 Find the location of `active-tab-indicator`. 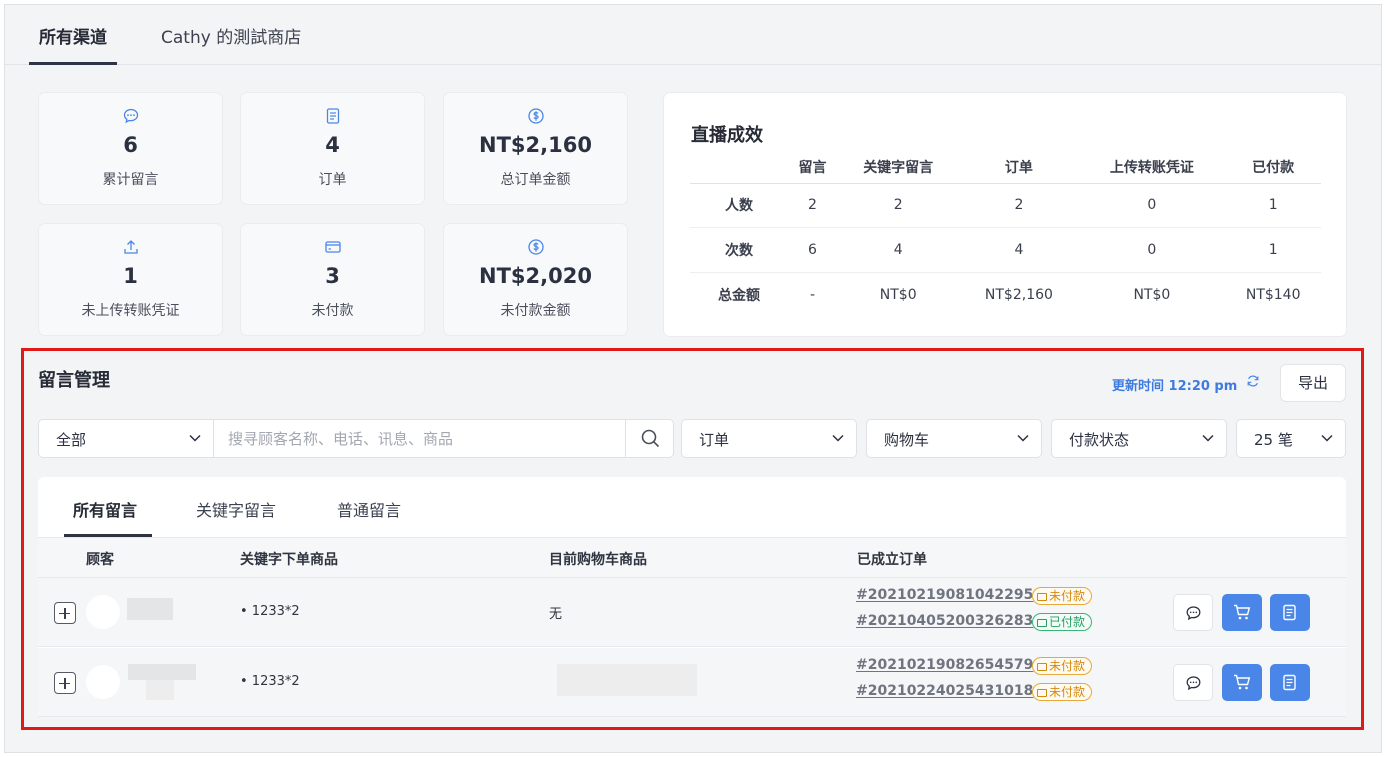

active-tab-indicator is located at coordinates (73, 63).